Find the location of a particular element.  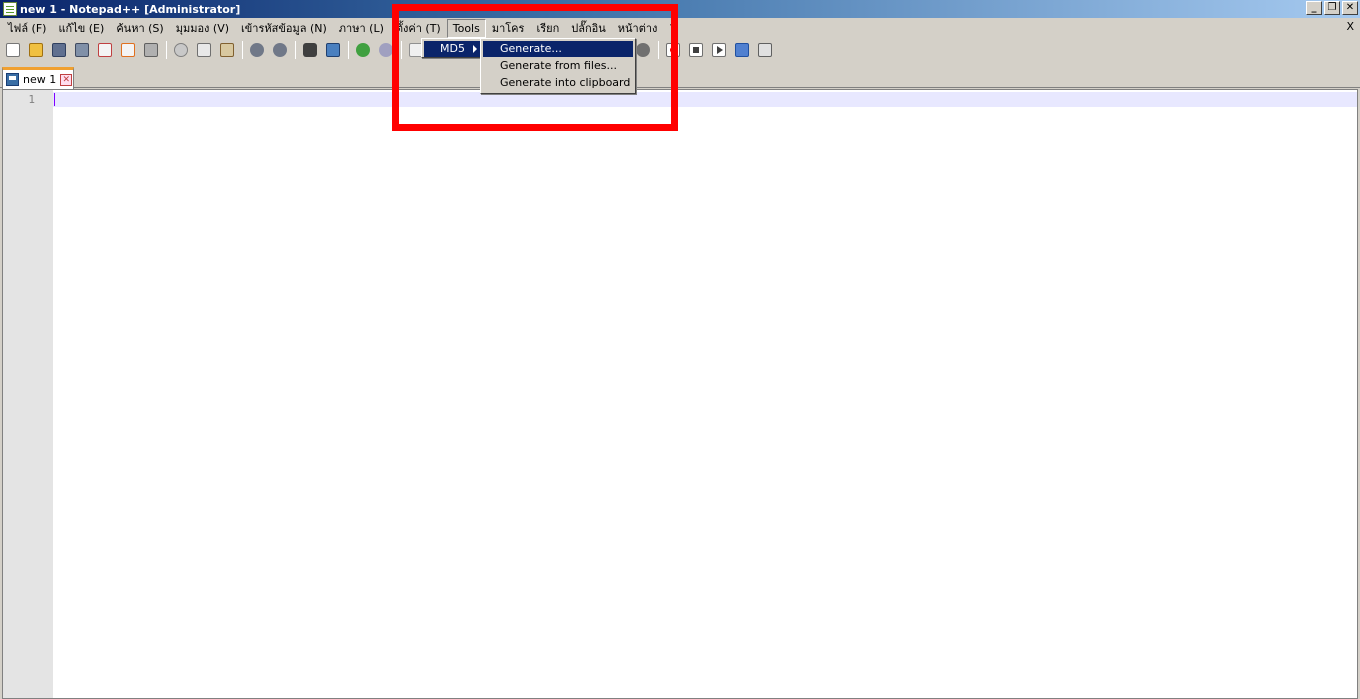

show-all-chars-icon is located at coordinates (643, 50).